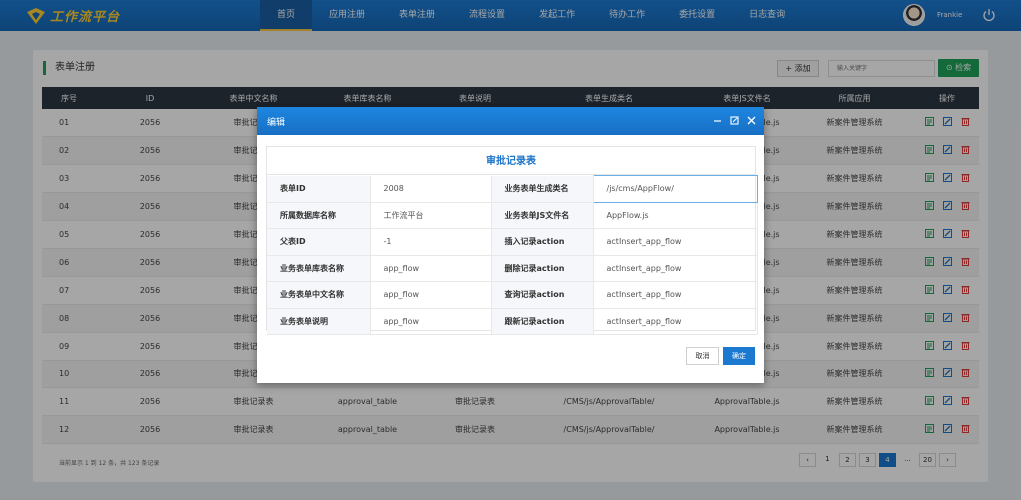  I want to click on form-label: 业务表单JS文件名, so click(542, 215).